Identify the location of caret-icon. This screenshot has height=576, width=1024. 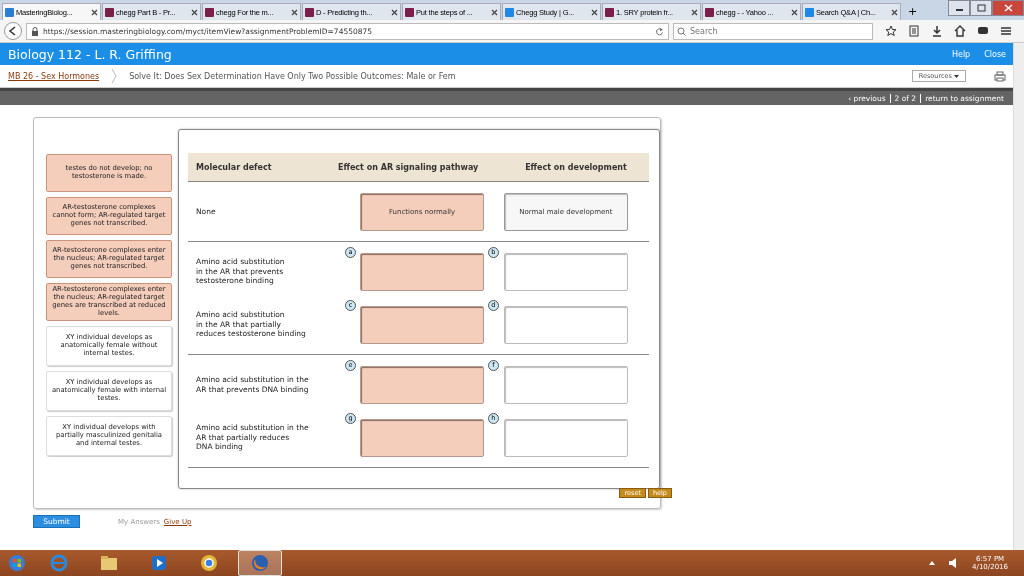
(956, 76).